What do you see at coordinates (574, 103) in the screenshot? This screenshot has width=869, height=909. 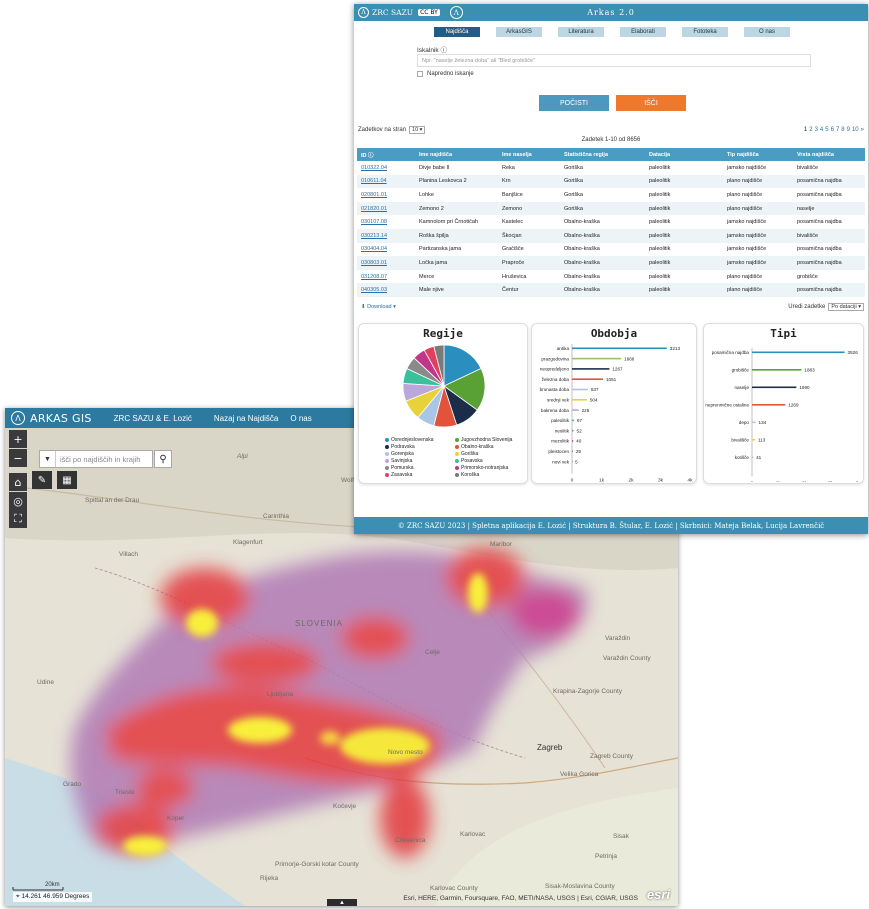 I see `clear-button: POČISTI` at bounding box center [574, 103].